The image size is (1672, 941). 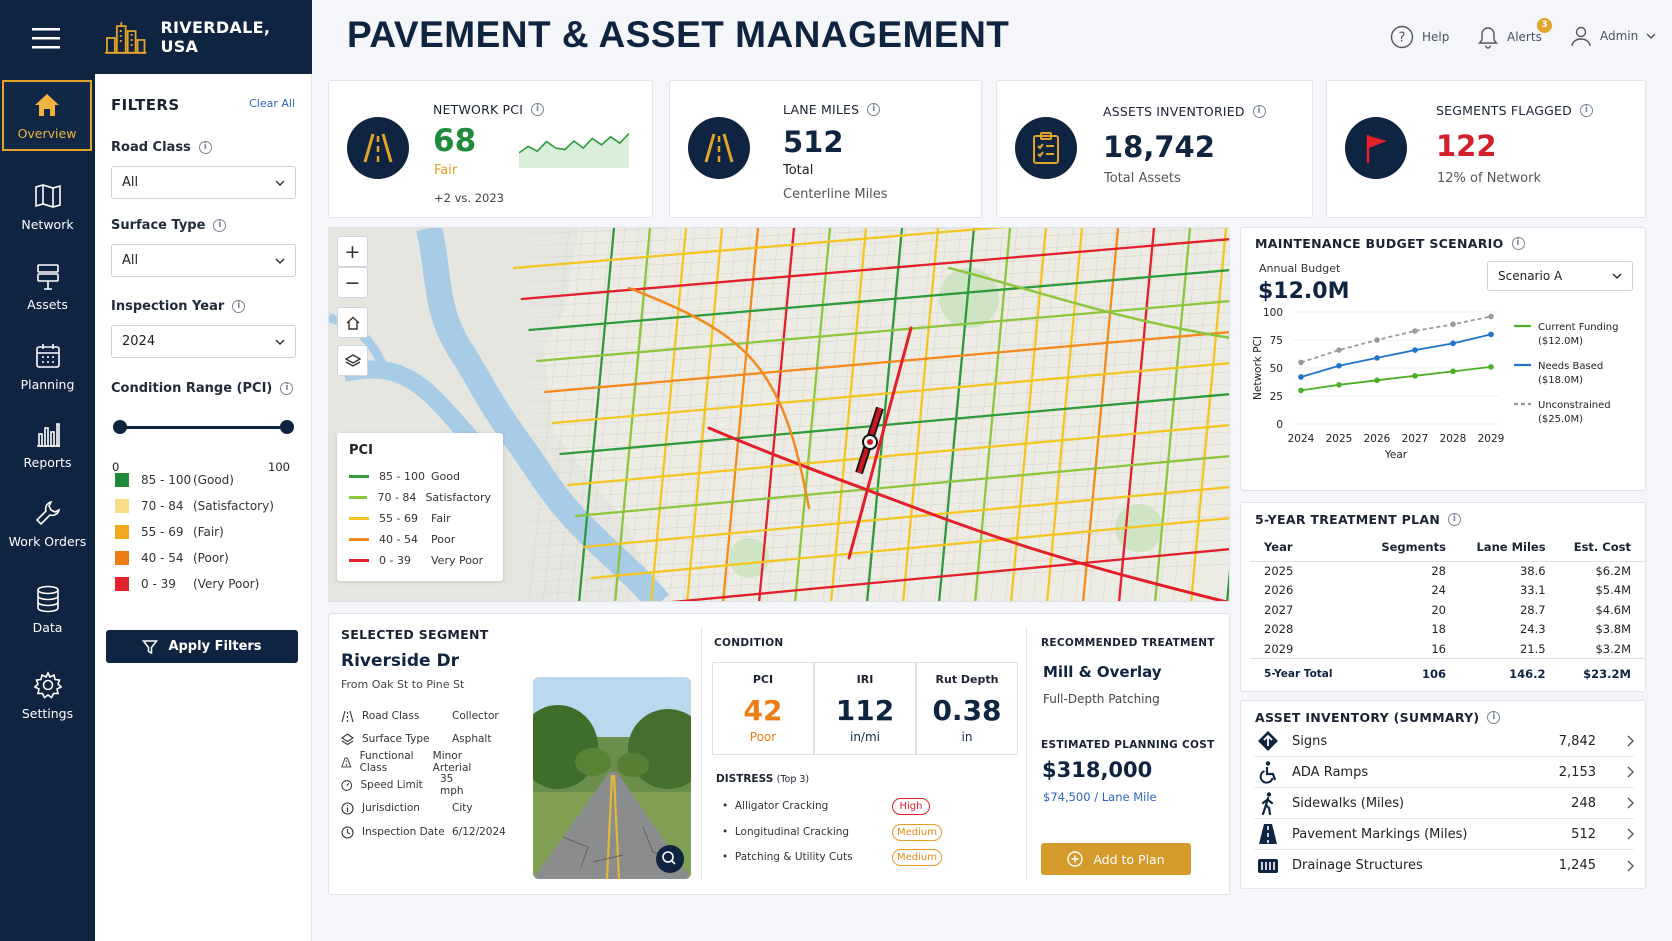 I want to click on kpi-label: SEGMENTS FLAGGED i, so click(x=1514, y=110).